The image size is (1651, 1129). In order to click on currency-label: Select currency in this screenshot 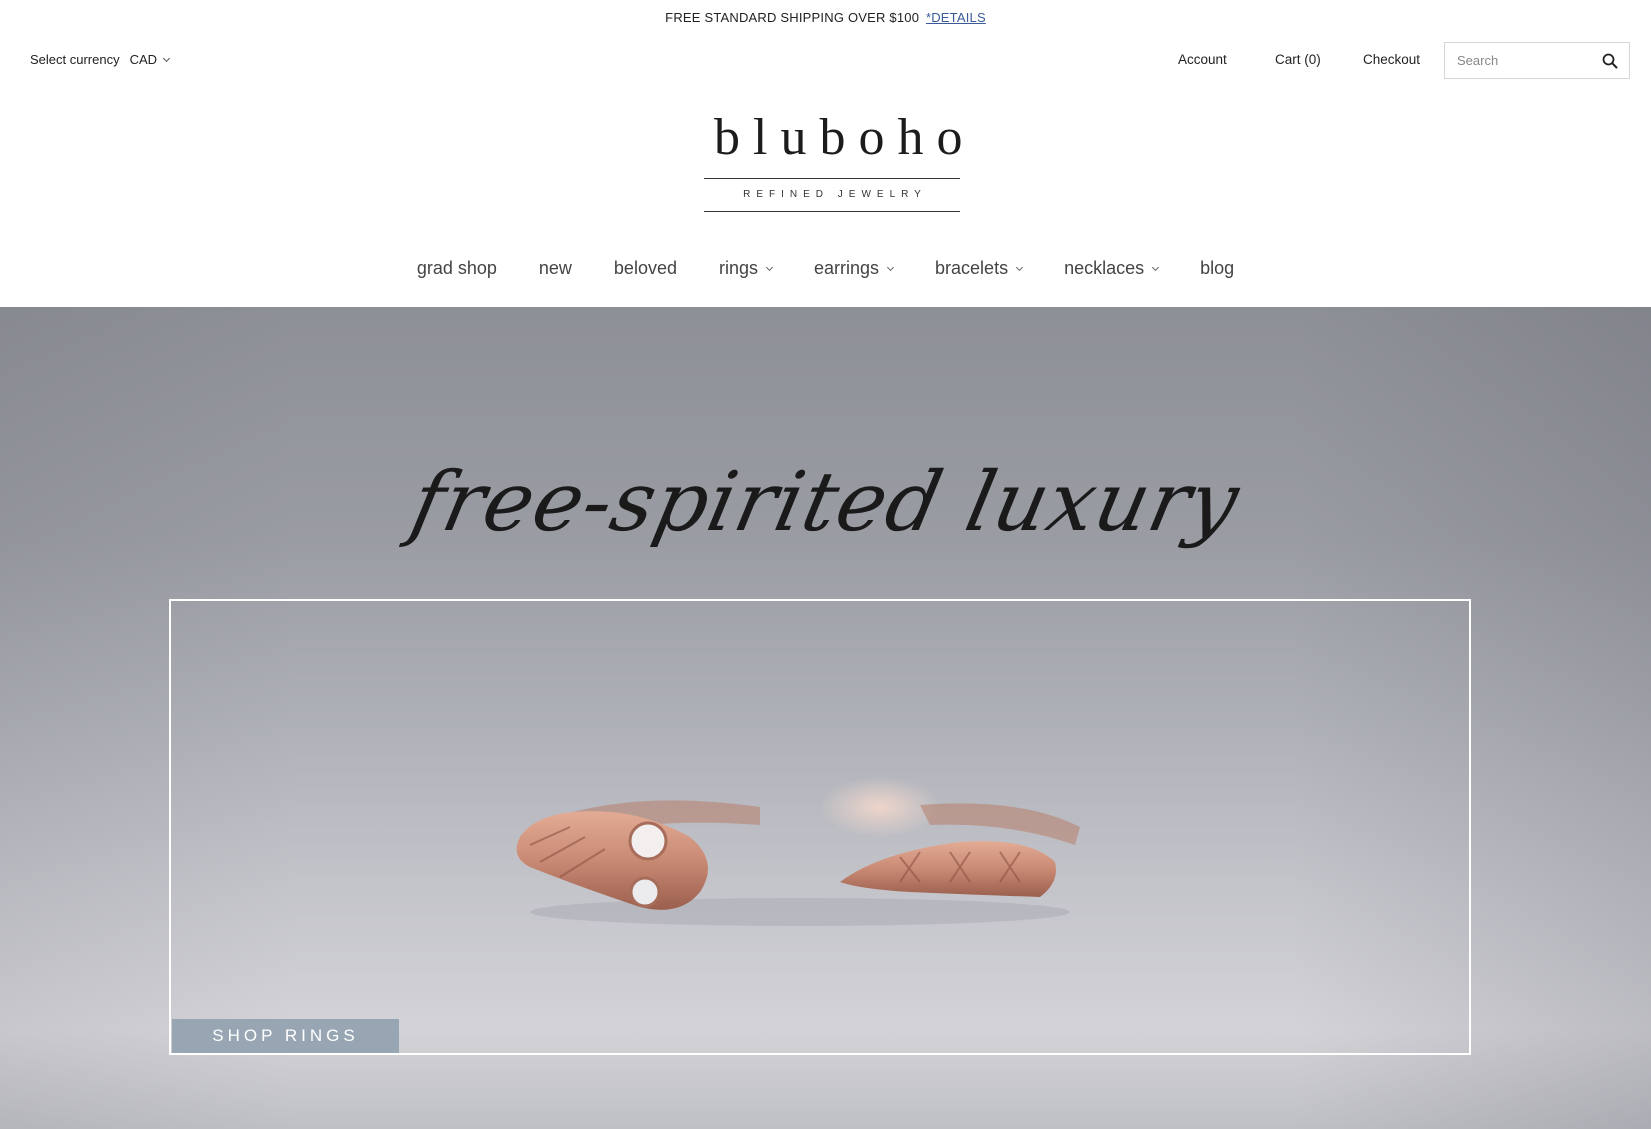, I will do `click(75, 59)`.